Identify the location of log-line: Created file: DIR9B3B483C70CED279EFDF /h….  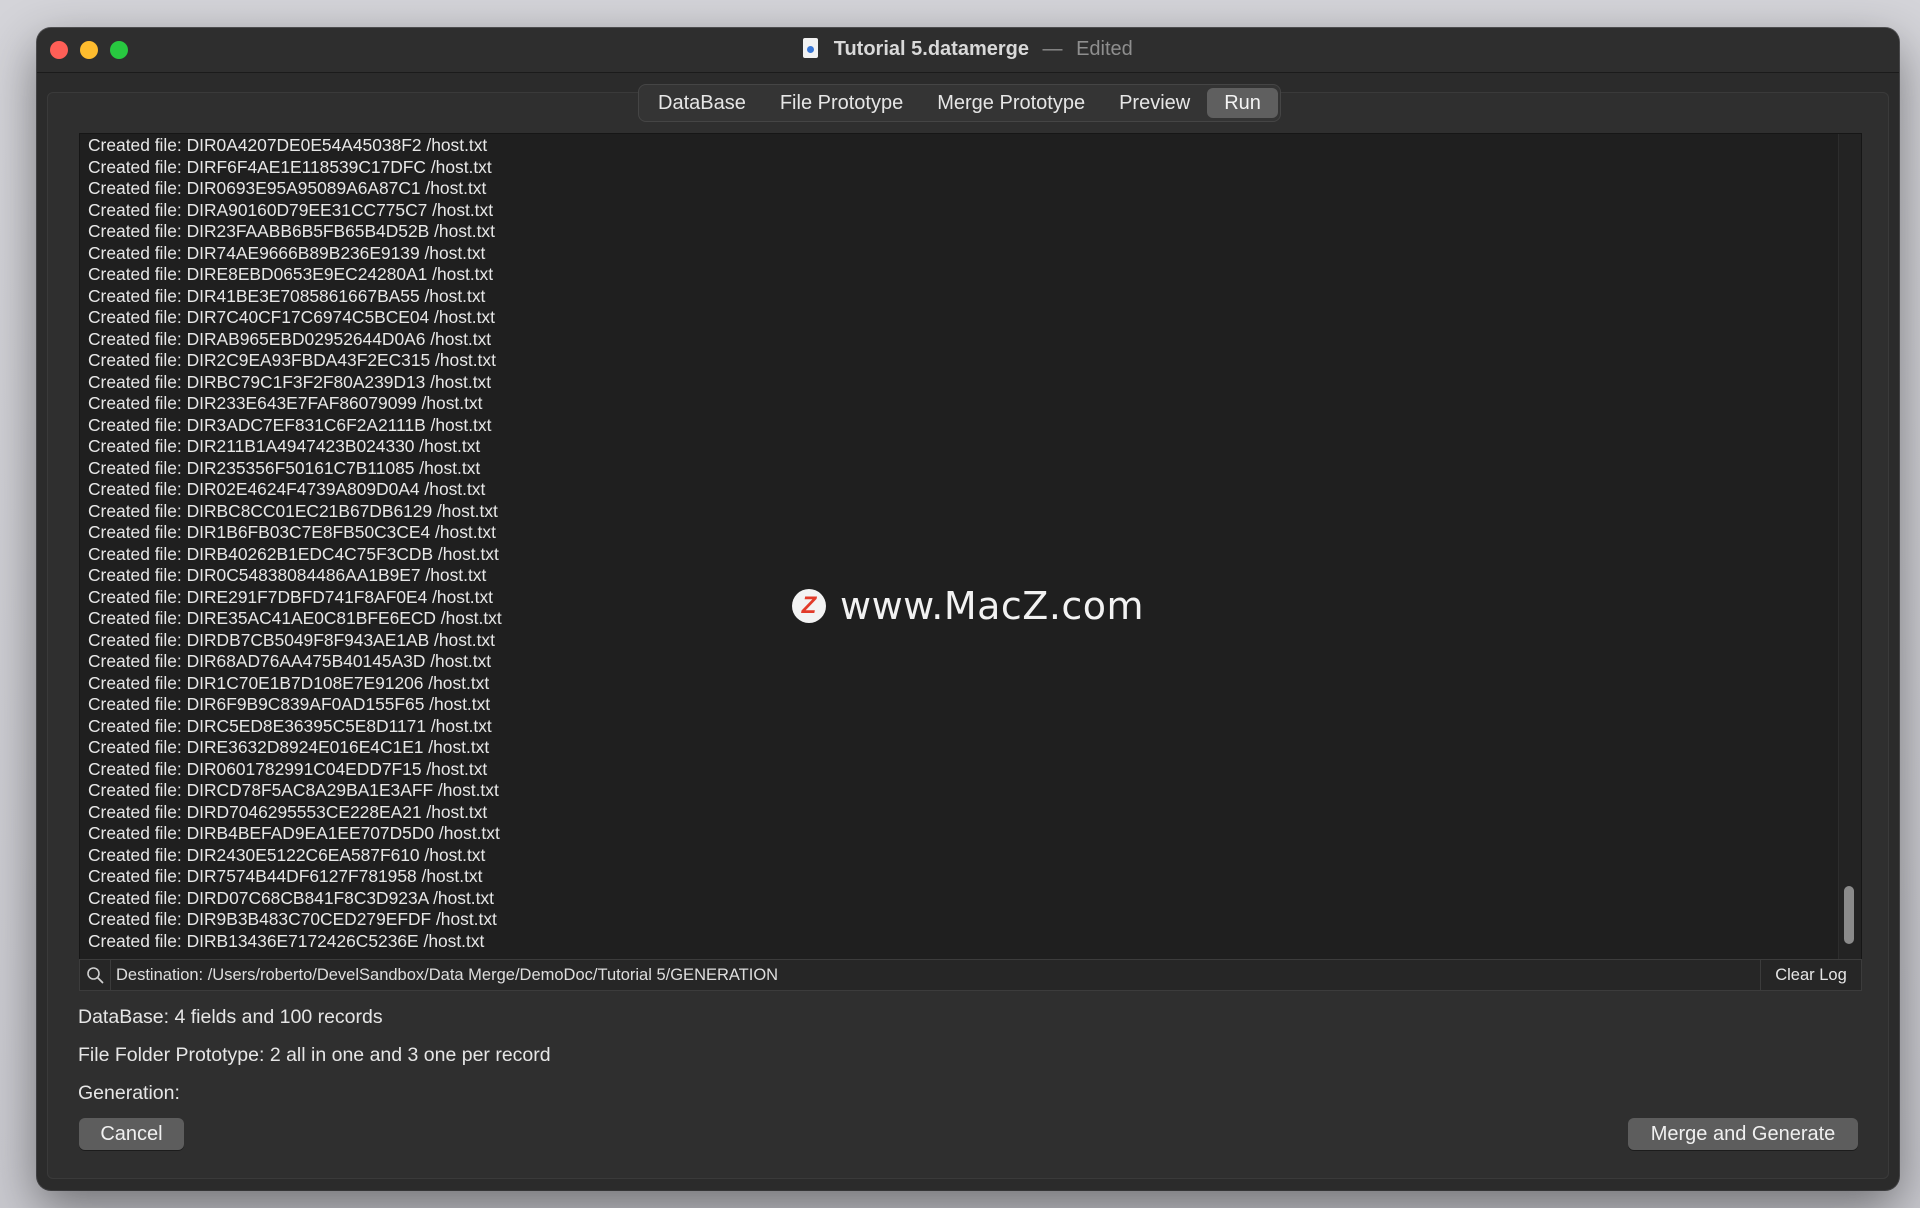
(292, 919).